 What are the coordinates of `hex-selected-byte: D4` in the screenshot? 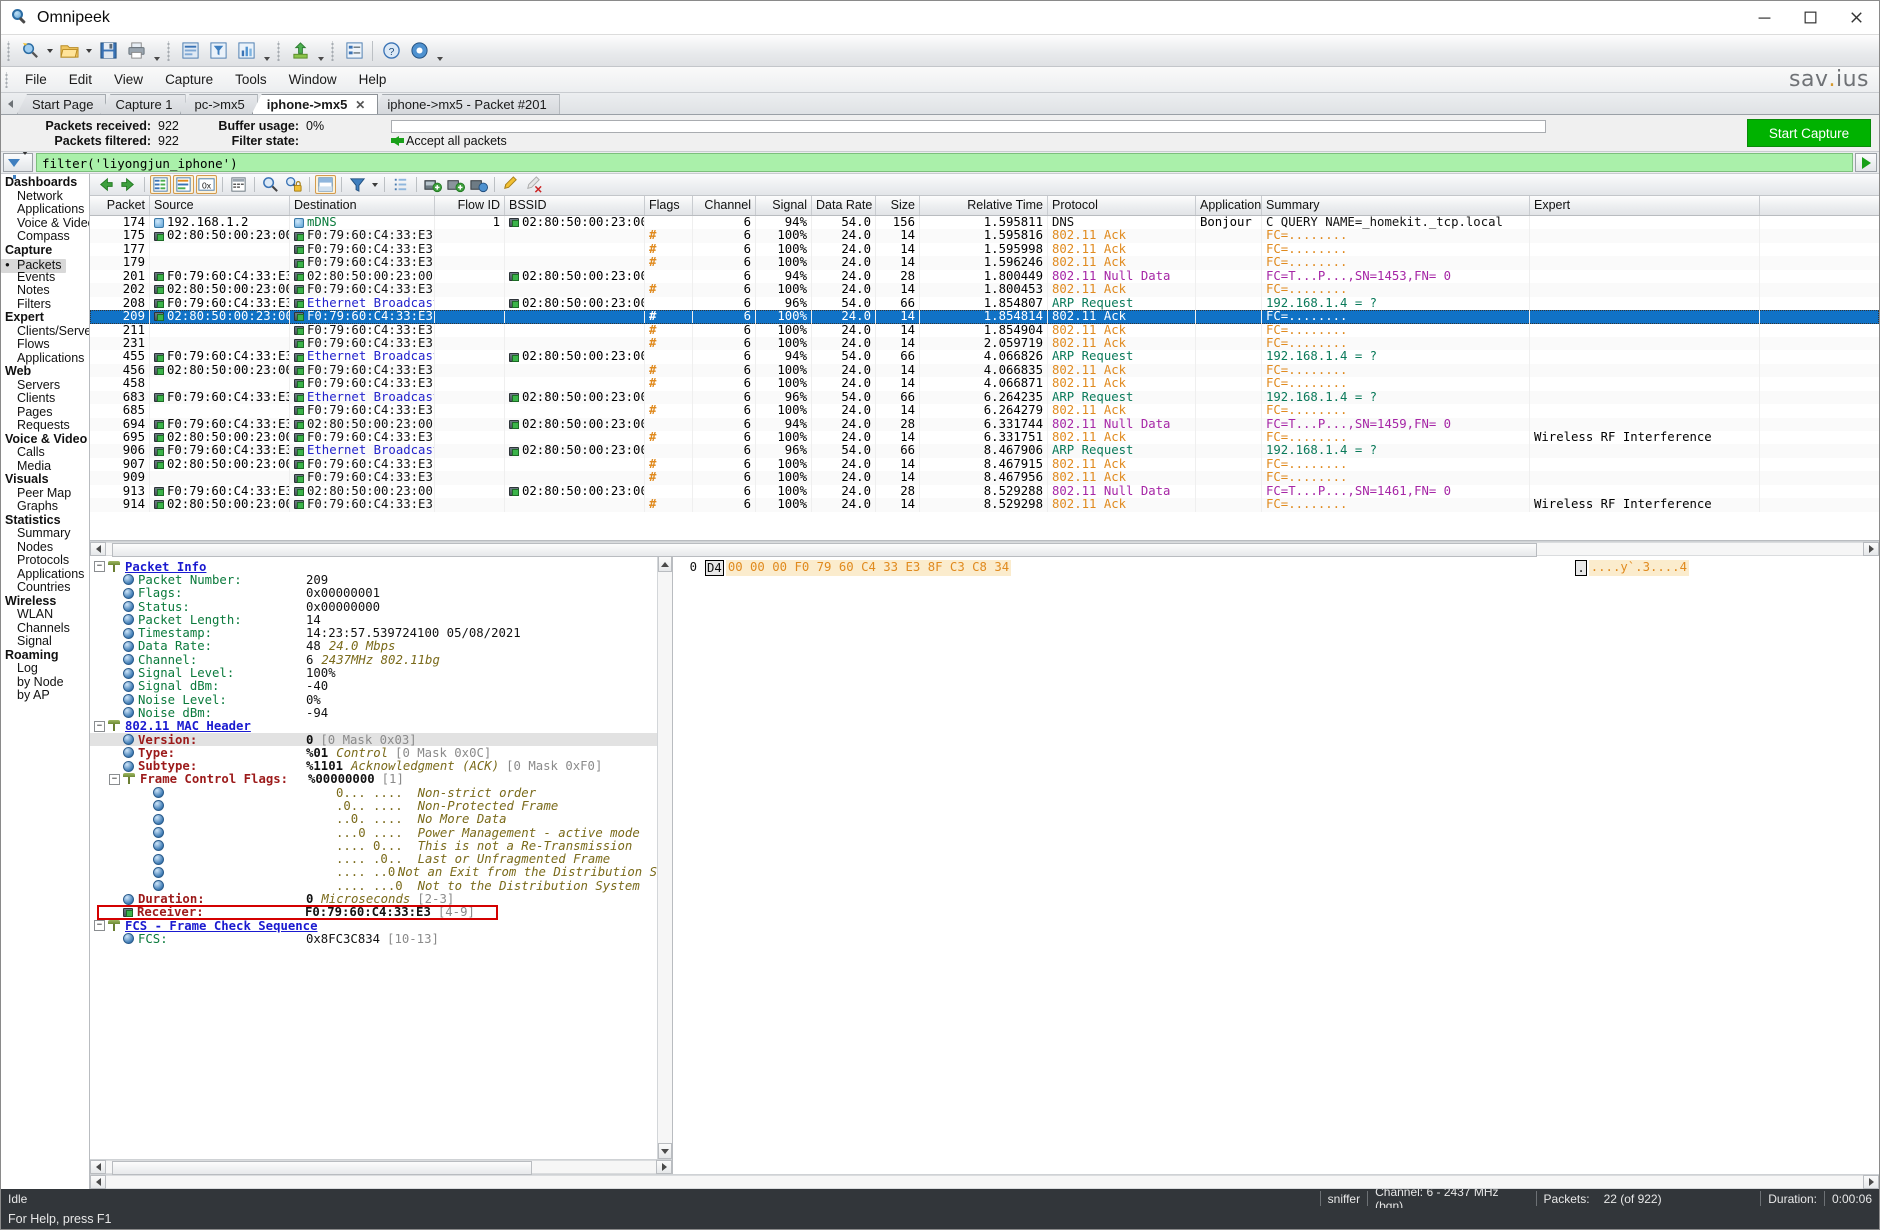 It's located at (714, 568).